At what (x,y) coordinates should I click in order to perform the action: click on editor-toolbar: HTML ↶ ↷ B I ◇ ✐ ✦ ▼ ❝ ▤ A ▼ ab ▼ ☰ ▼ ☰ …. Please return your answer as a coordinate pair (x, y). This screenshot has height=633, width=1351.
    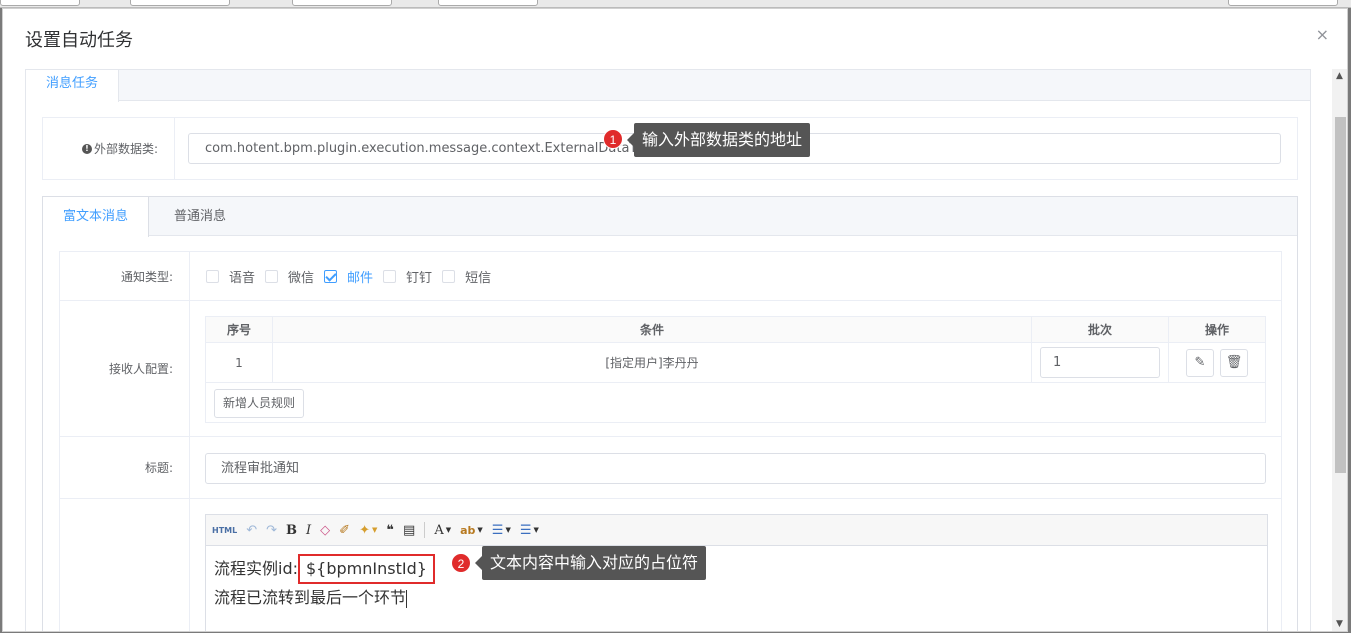
    Looking at the image, I should click on (736, 530).